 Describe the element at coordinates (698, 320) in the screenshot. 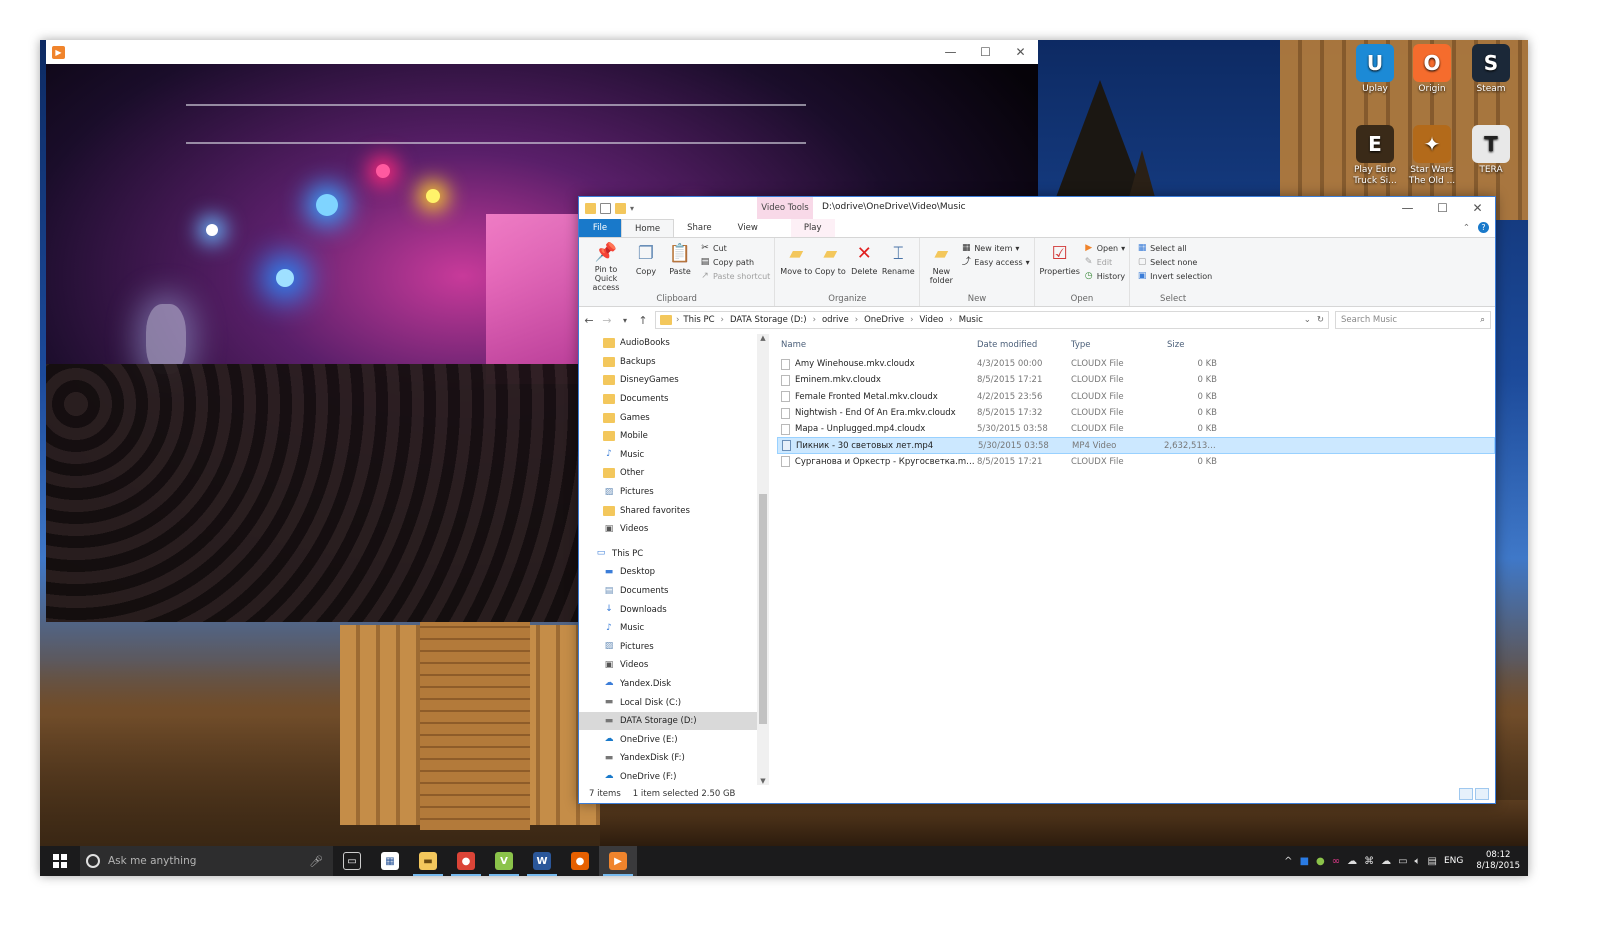

I see `breadcrumb-item: This PC` at that location.